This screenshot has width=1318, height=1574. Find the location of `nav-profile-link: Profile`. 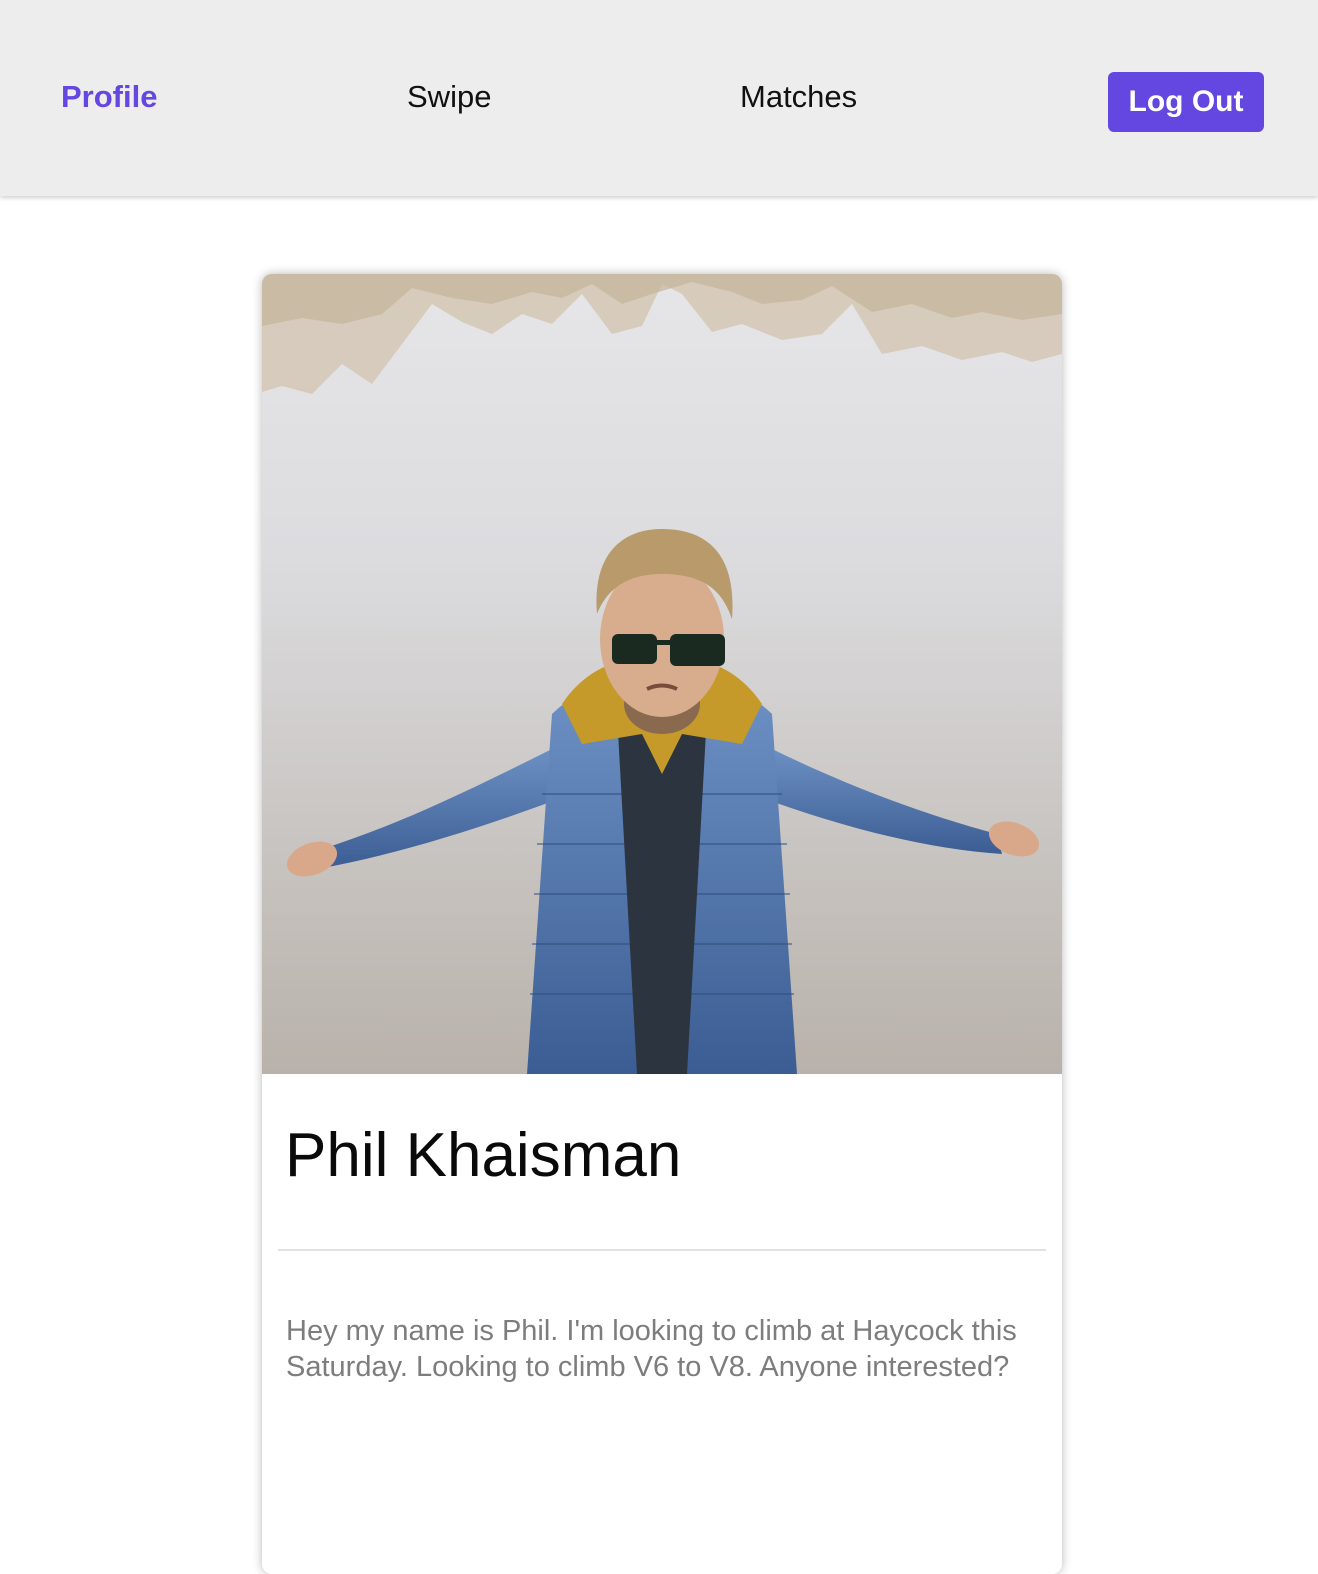

nav-profile-link: Profile is located at coordinates (109, 97).